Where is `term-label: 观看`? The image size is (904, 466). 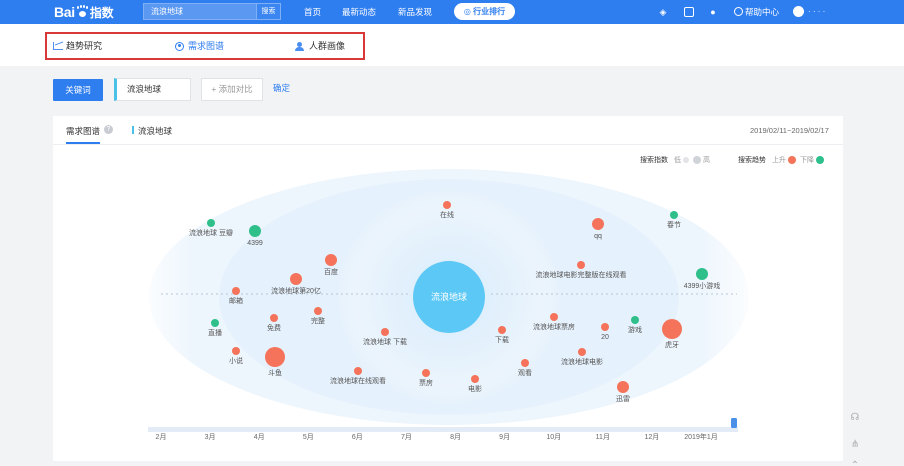
term-label: 观看 is located at coordinates (525, 373).